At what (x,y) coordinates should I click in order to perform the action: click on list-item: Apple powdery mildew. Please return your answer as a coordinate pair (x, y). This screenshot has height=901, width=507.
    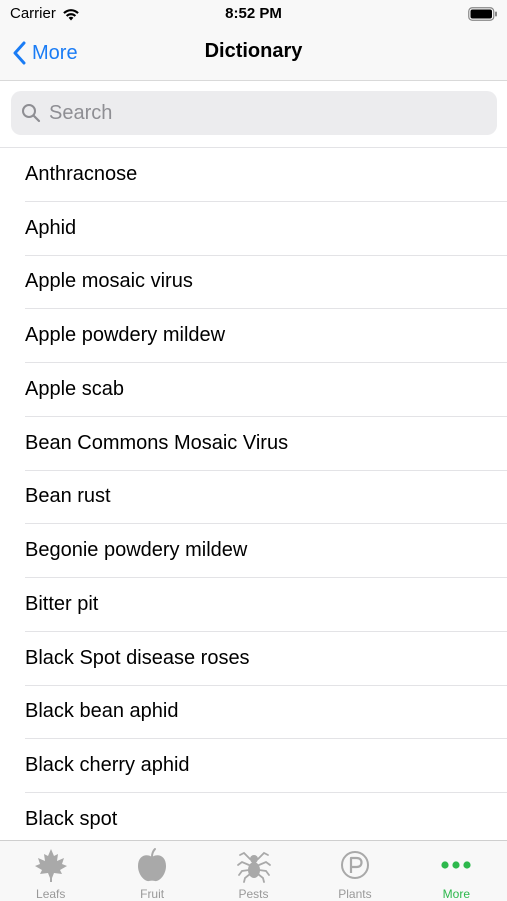
    Looking at the image, I should click on (266, 336).